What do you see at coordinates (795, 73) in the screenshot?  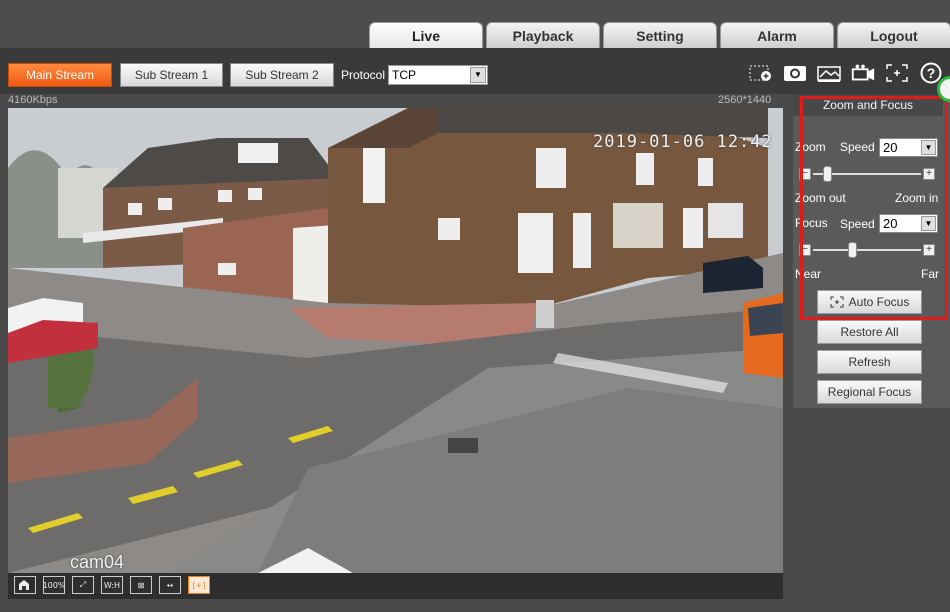 I see `snapshot-icon` at bounding box center [795, 73].